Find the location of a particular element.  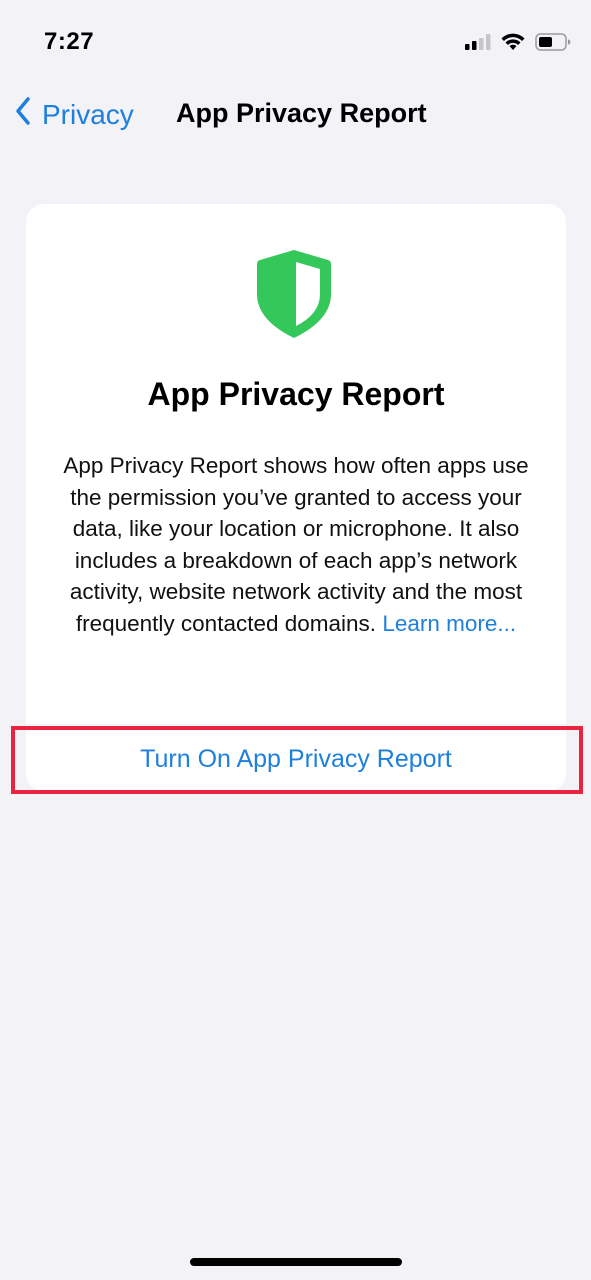

status-bar: 7:27 is located at coordinates (295, 40).